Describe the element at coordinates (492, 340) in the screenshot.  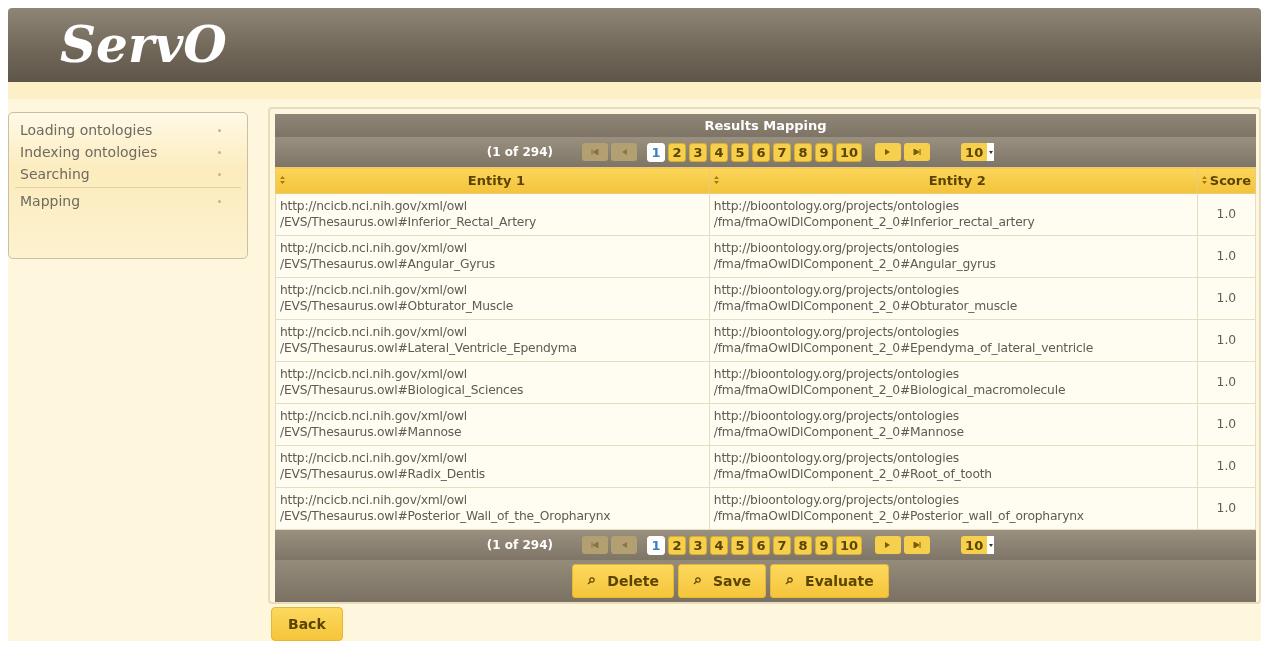
I see `table-cell: http://ncicb.nci.nih.gov/xml/owl /EVS/Thesaurus.owl#Lateral_Ventricle_Ependyma` at that location.